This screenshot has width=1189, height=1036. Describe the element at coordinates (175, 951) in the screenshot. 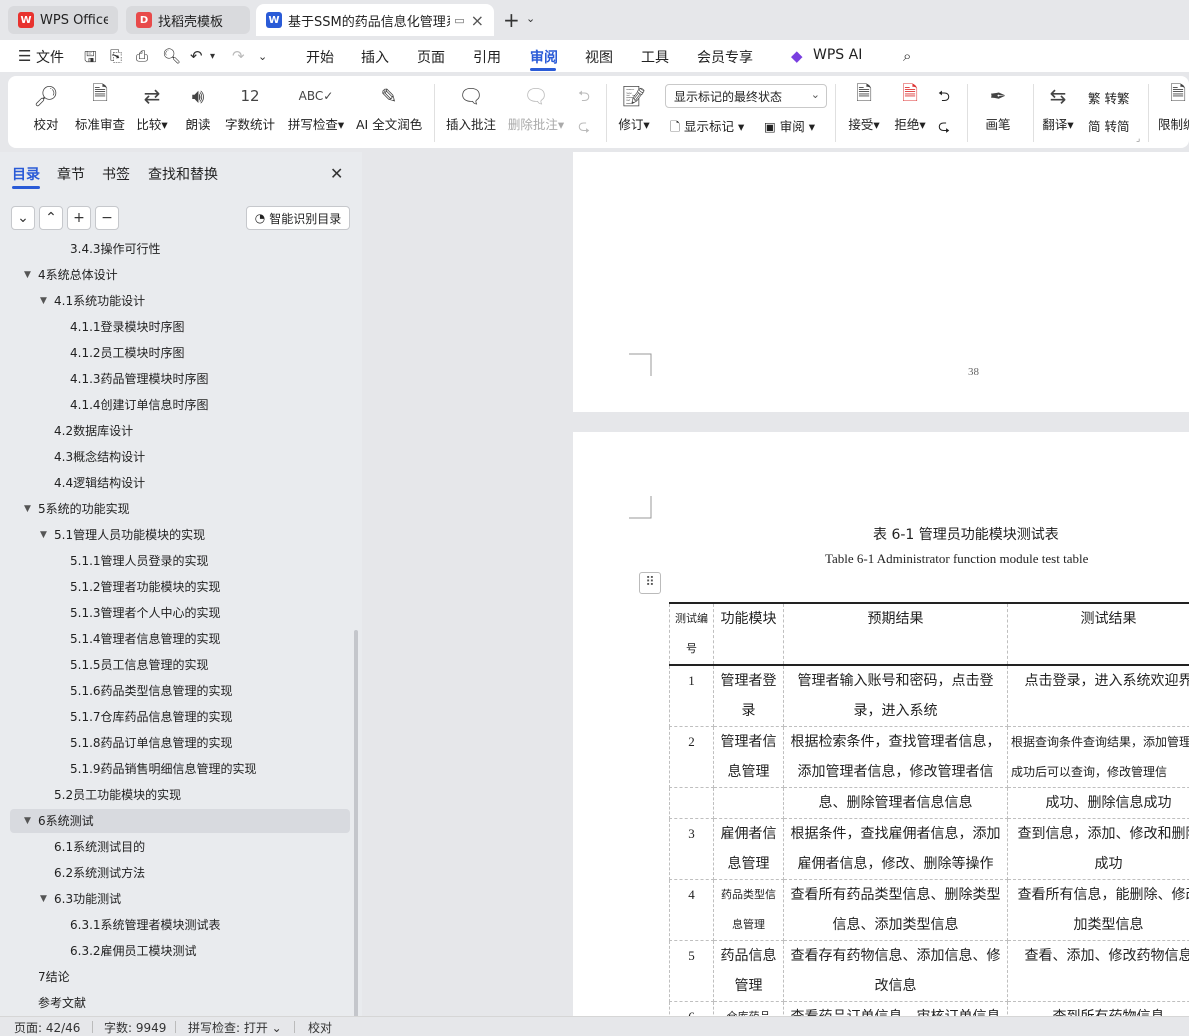

I see `toc-item: 6.3.2雇佣员工模块测试` at that location.